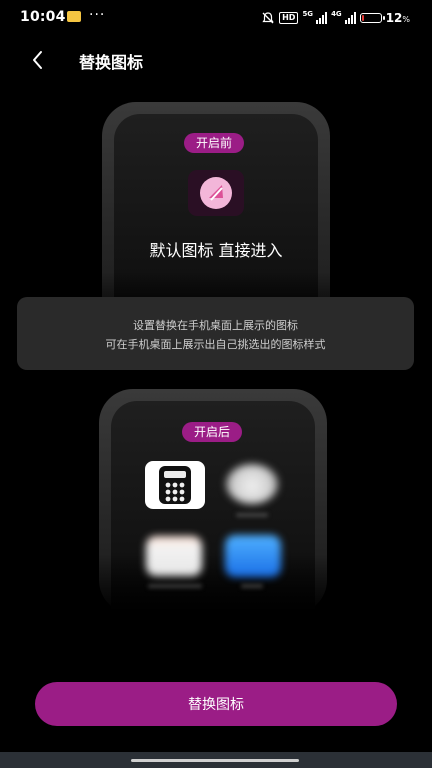 This screenshot has width=432, height=768. Describe the element at coordinates (268, 18) in the screenshot. I see `mute-icon` at that location.